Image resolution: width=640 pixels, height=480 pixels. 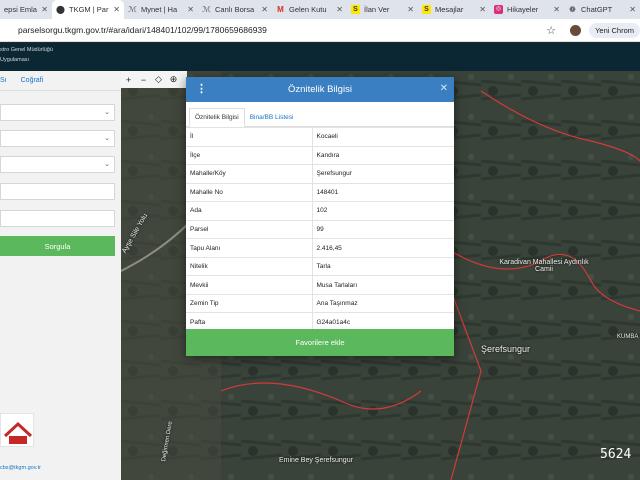 I want to click on tab-label: ChatGPT, so click(x=597, y=9).